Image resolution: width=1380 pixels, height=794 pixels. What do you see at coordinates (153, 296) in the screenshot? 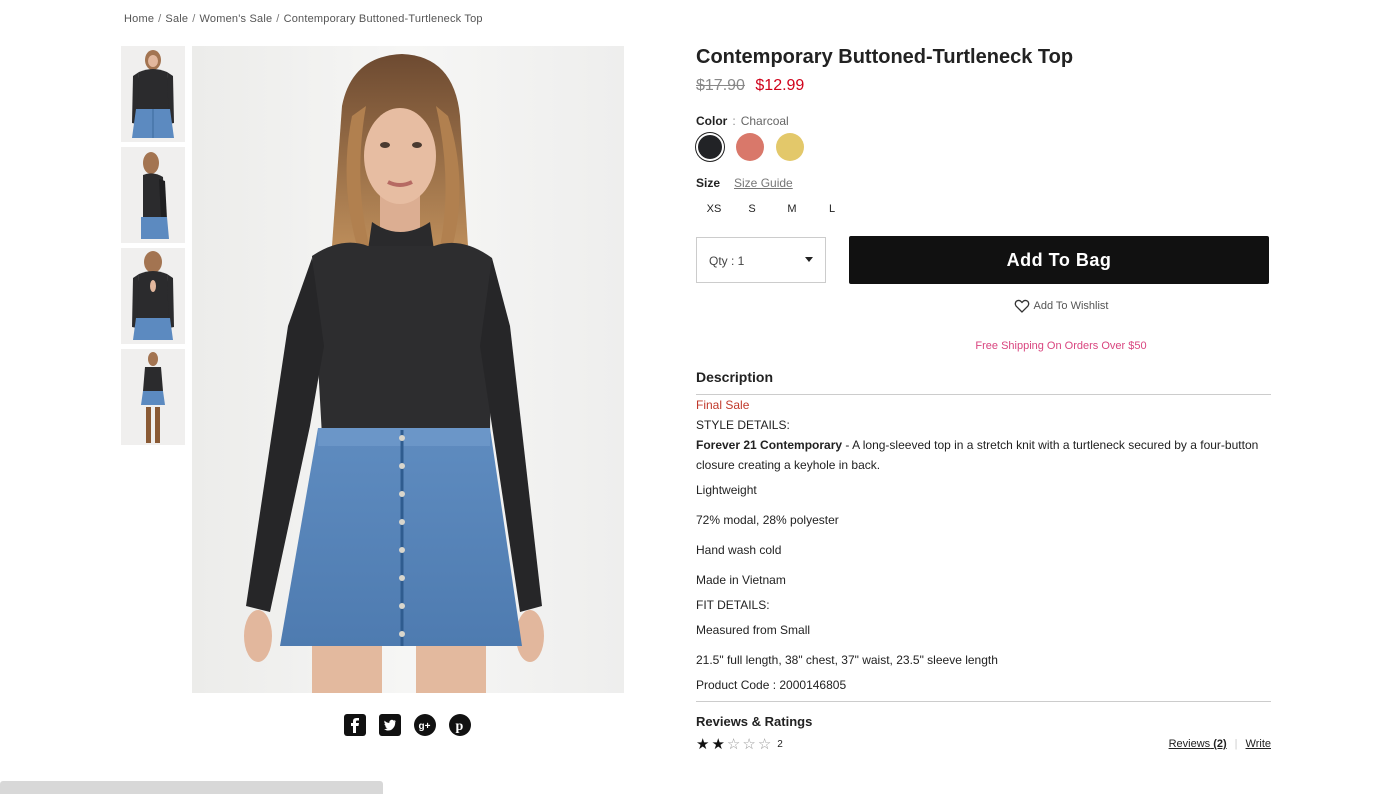
I see `thumbnail-back` at bounding box center [153, 296].